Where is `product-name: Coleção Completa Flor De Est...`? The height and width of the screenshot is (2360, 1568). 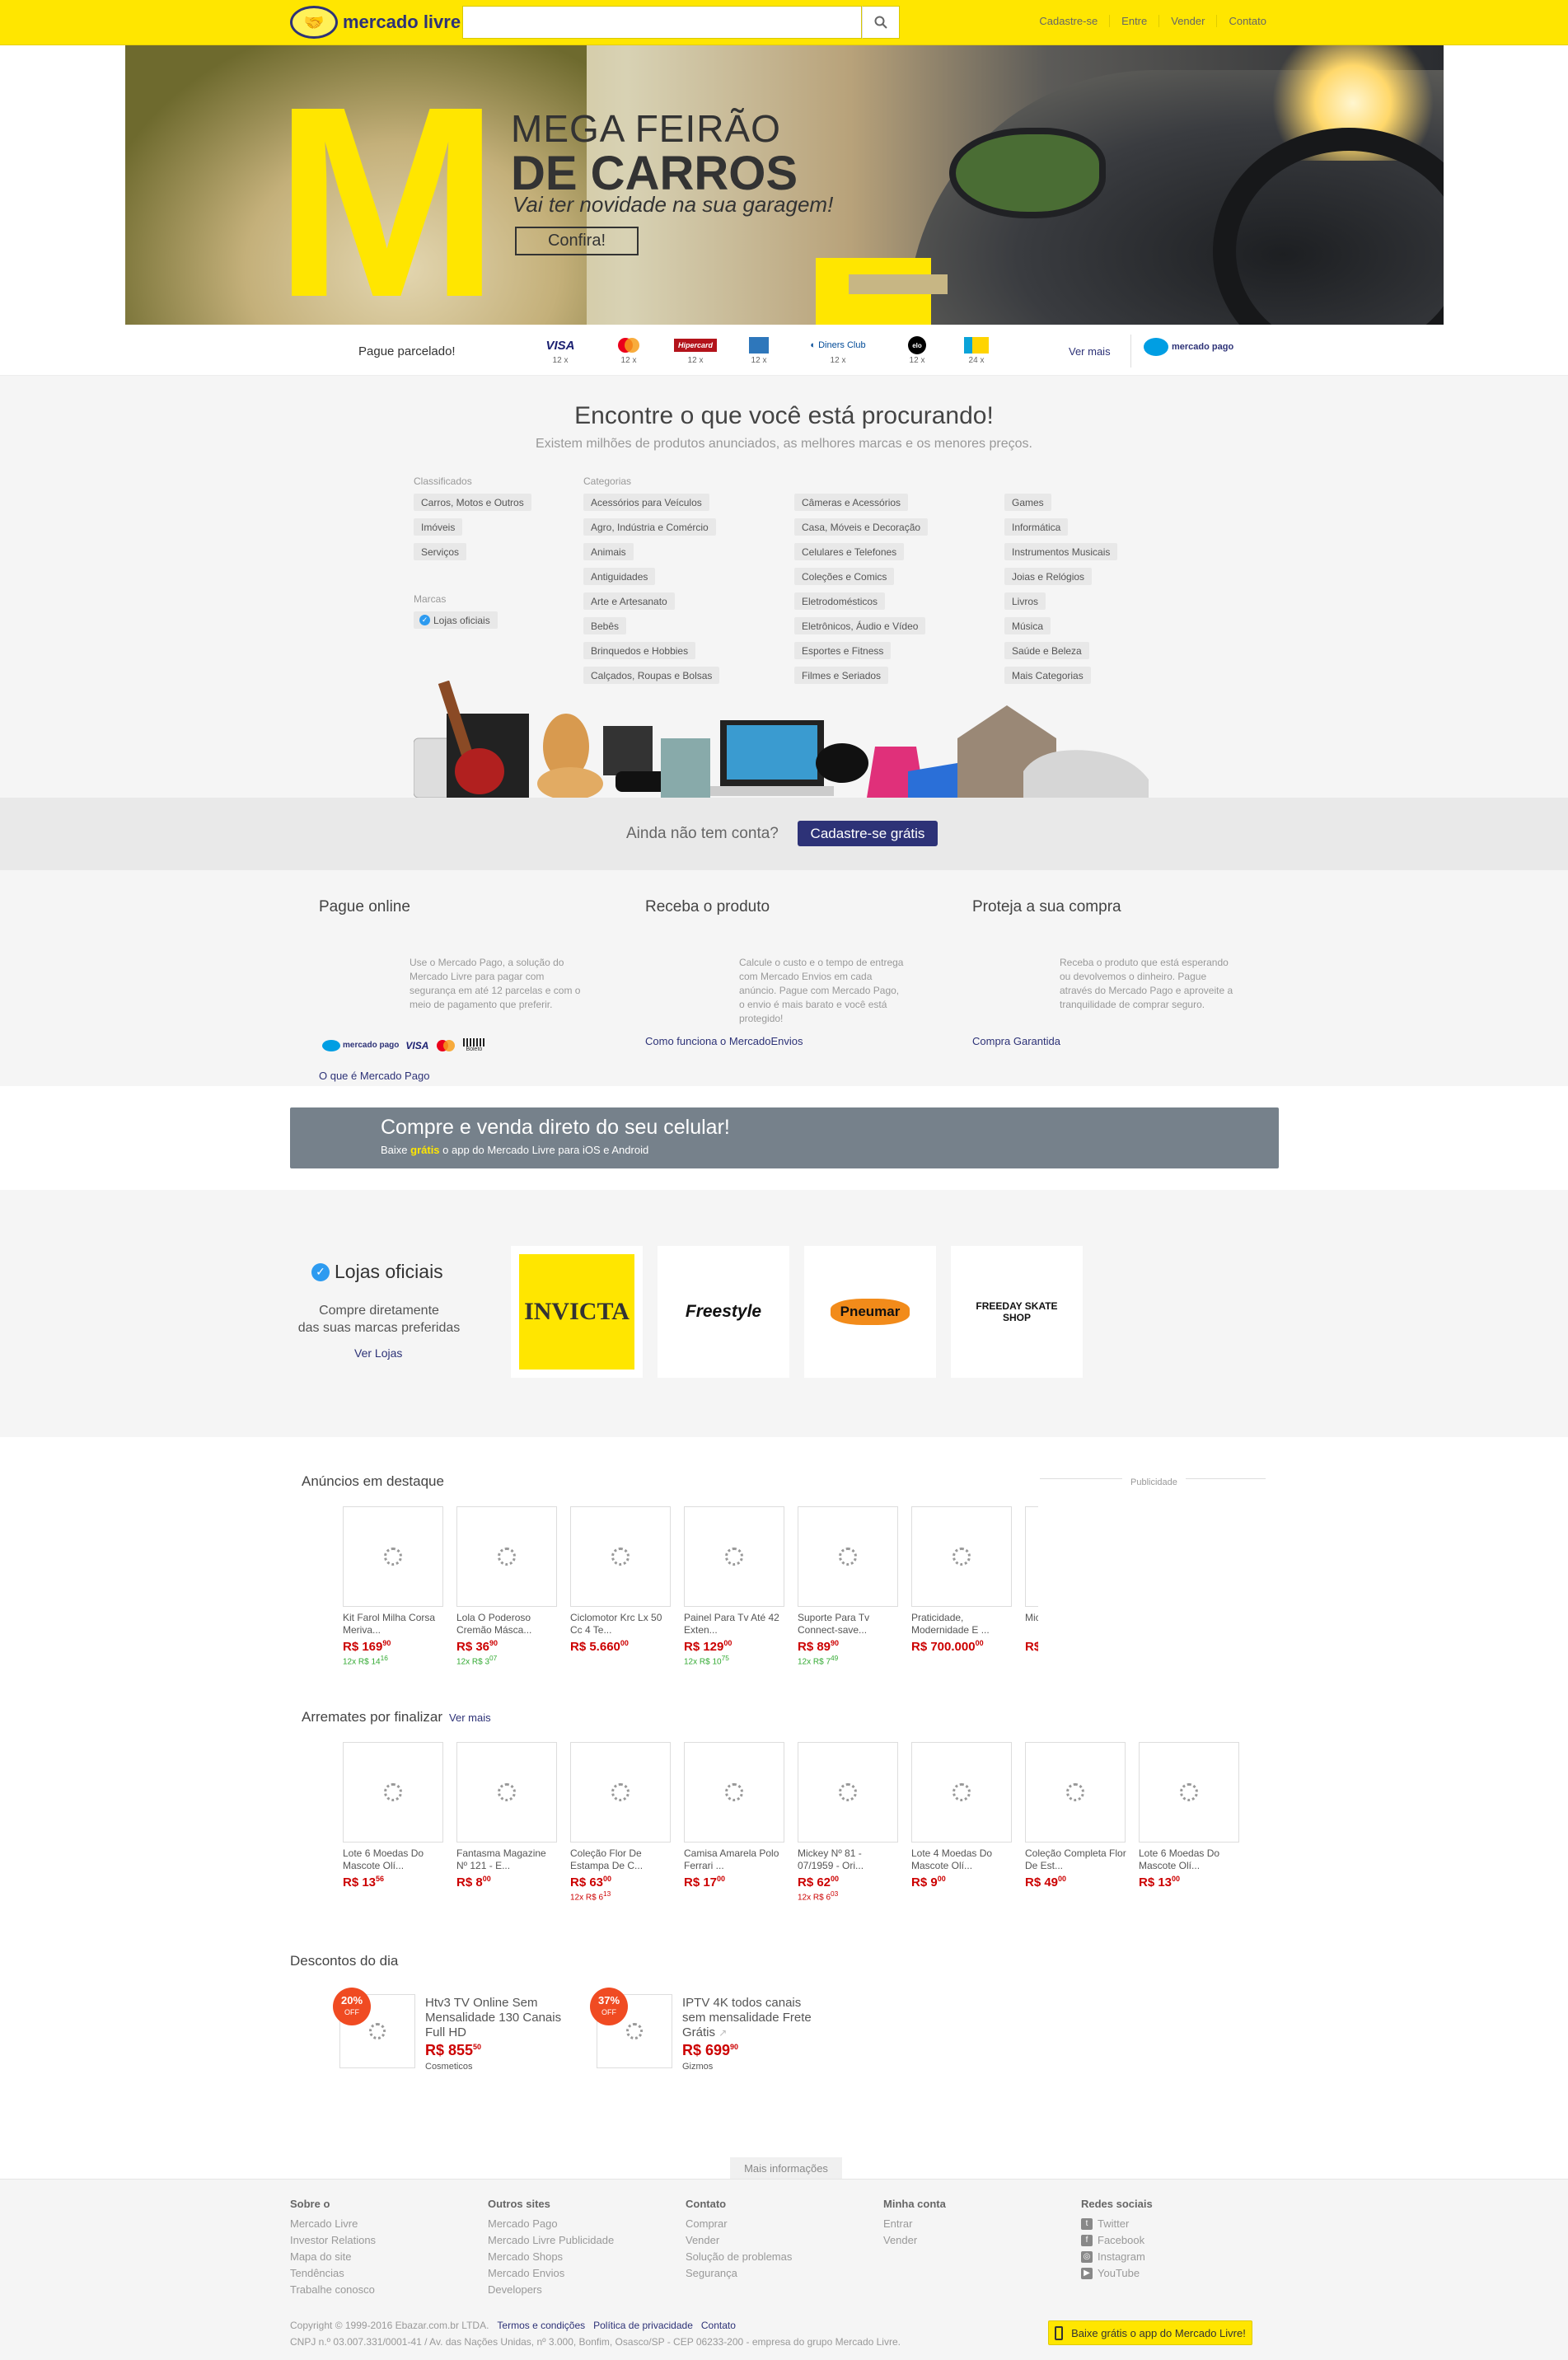 product-name: Coleção Completa Flor De Est... is located at coordinates (1076, 1859).